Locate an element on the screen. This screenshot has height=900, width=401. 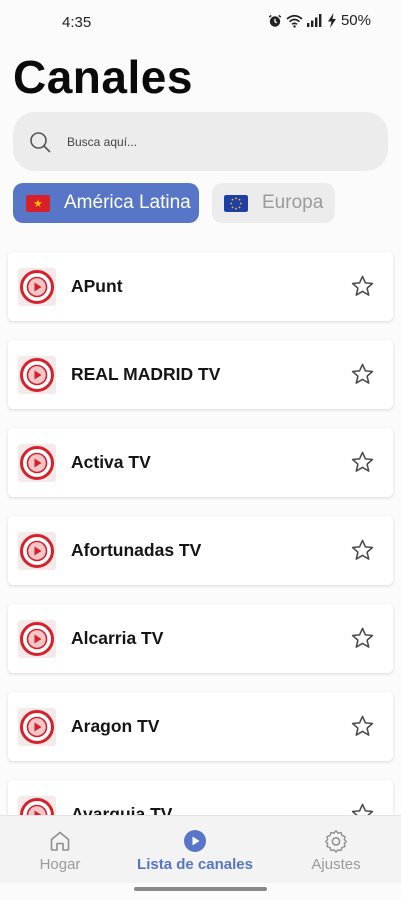
eu-flag-icon is located at coordinates (236, 203).